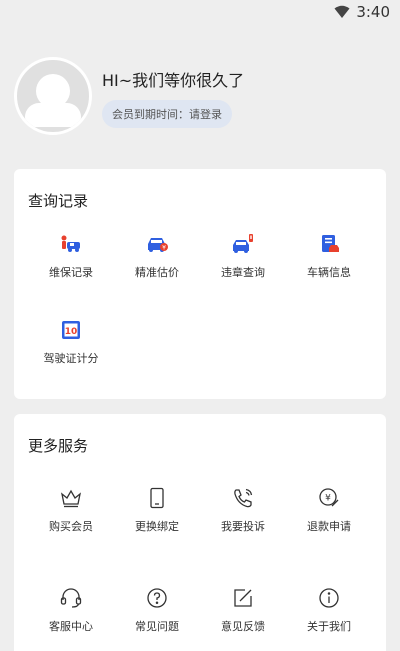 This screenshot has width=400, height=651. Describe the element at coordinates (243, 618) in the screenshot. I see `services-item-feedback: 意见反馈` at that location.